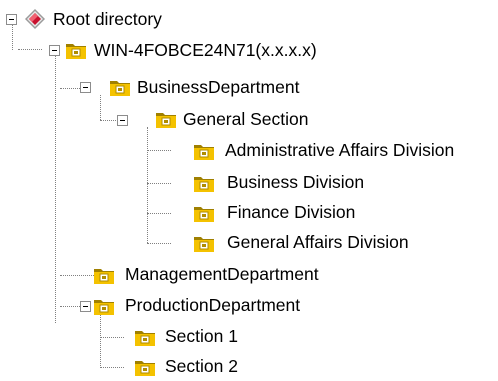  What do you see at coordinates (246, 119) in the screenshot?
I see `tree-node-label: General Section` at bounding box center [246, 119].